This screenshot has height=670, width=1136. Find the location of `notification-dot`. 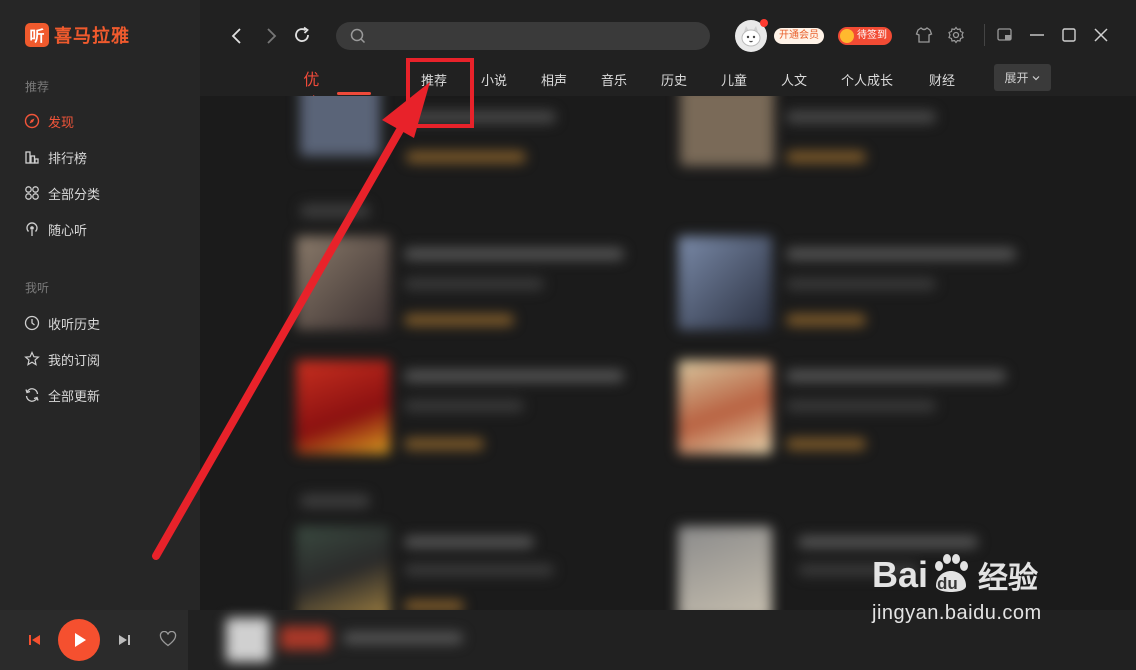

notification-dot is located at coordinates (764, 23).